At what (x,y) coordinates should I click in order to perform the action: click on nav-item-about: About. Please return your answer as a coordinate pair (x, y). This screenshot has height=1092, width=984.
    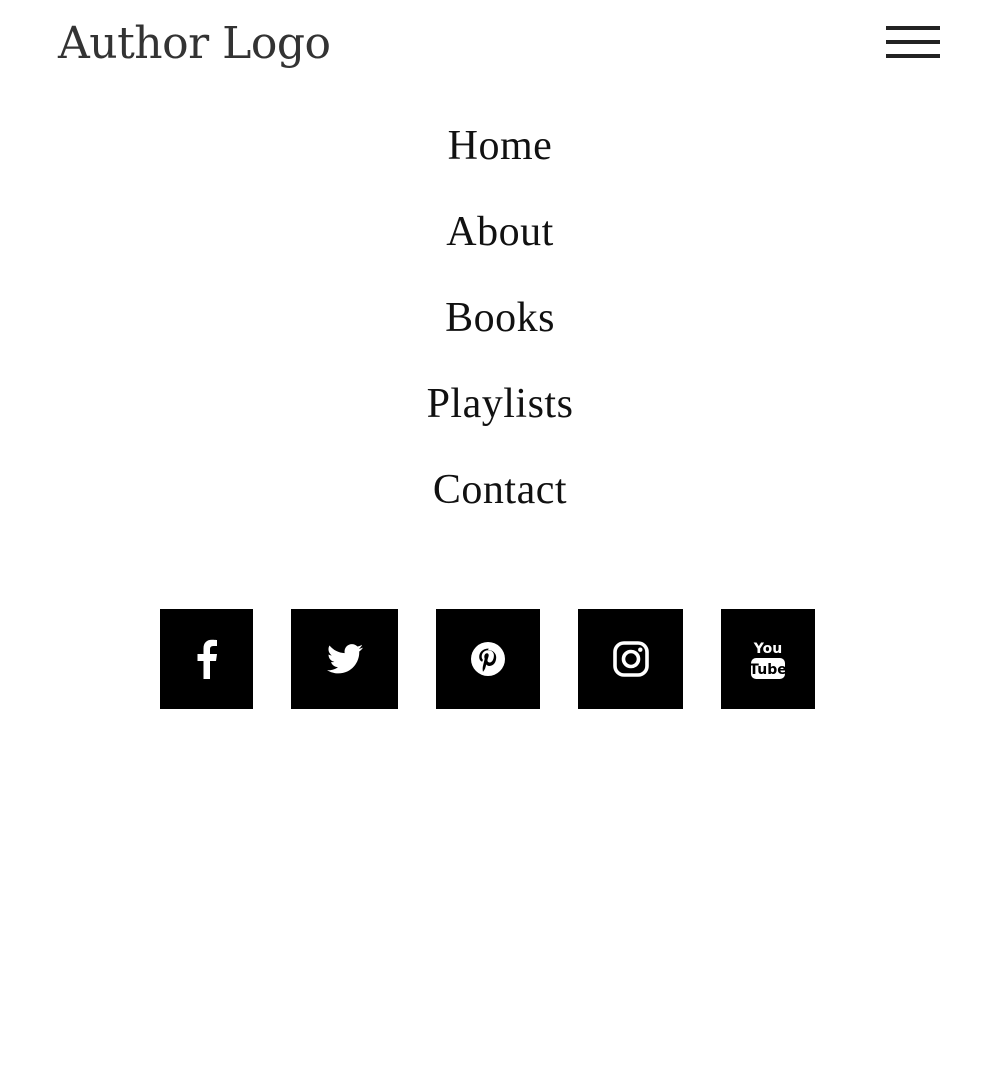
    Looking at the image, I should click on (492, 243).